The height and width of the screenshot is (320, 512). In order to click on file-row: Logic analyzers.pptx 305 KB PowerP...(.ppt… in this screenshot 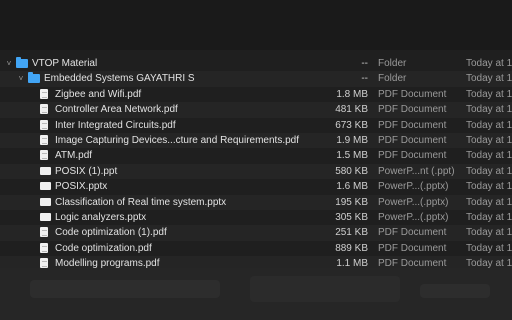, I will do `click(256, 217)`.